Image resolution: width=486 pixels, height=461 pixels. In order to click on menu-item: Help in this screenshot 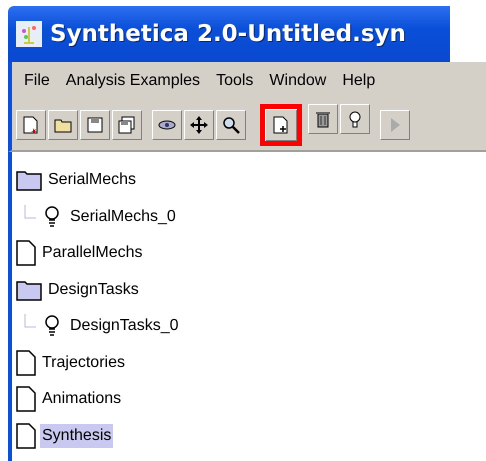, I will do `click(359, 81)`.